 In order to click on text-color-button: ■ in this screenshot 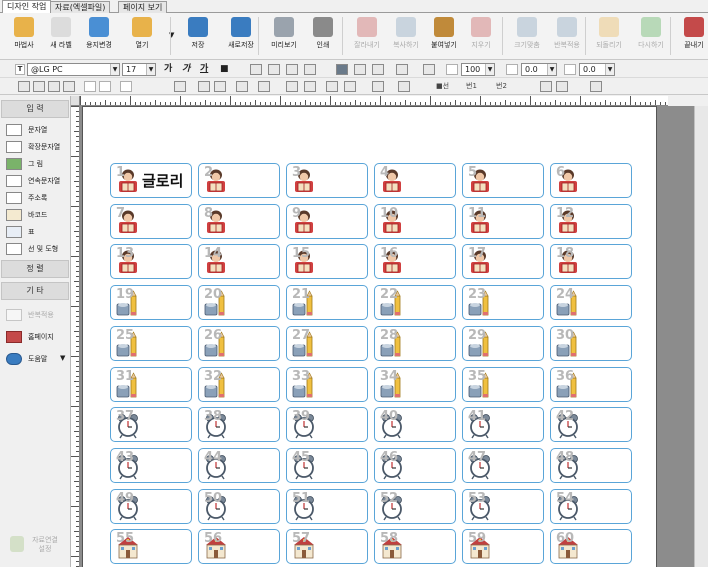, I will do `click(224, 69)`.